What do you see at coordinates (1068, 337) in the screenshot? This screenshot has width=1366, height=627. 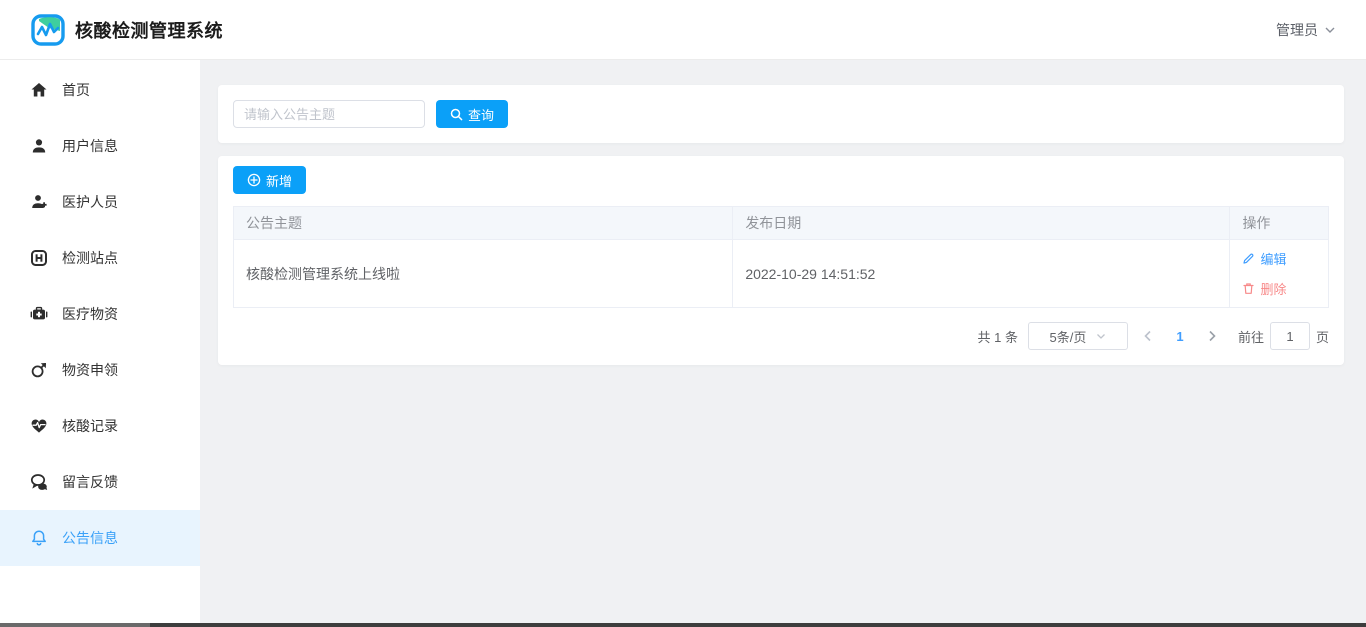 I see `page-size-value: 5条/页` at bounding box center [1068, 337].